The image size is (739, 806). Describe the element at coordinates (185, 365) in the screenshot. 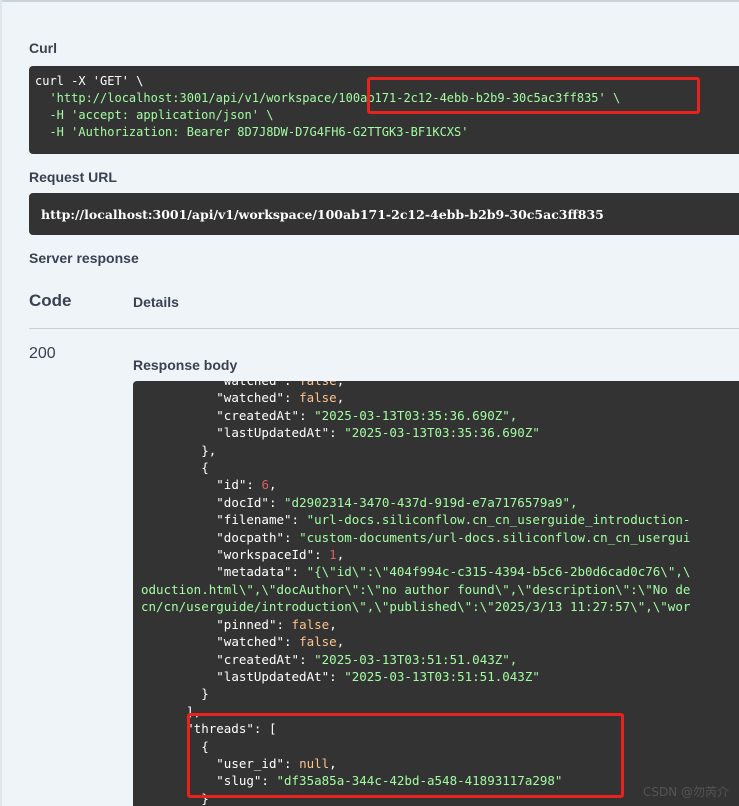

I see `response-body-label: Response body` at that location.